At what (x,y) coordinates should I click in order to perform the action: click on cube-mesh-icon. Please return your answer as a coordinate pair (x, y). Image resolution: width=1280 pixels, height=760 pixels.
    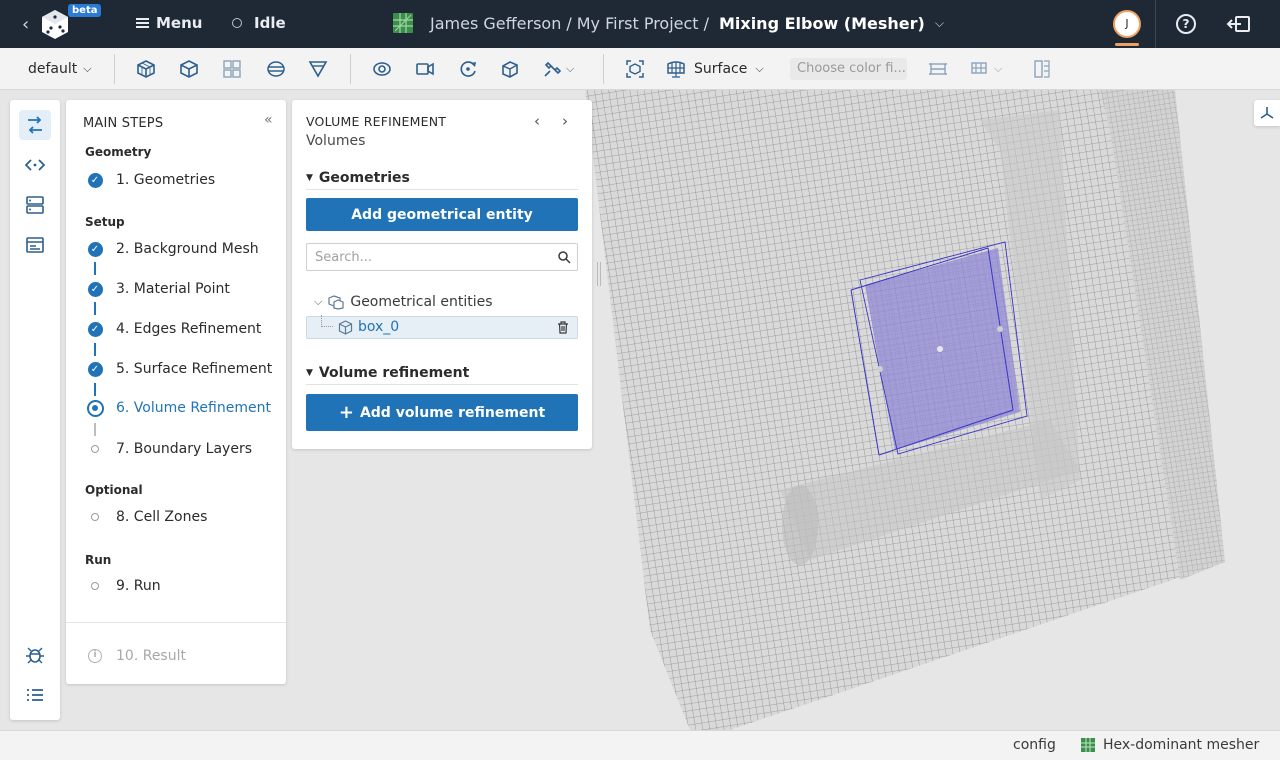
    Looking at the image, I should click on (189, 69).